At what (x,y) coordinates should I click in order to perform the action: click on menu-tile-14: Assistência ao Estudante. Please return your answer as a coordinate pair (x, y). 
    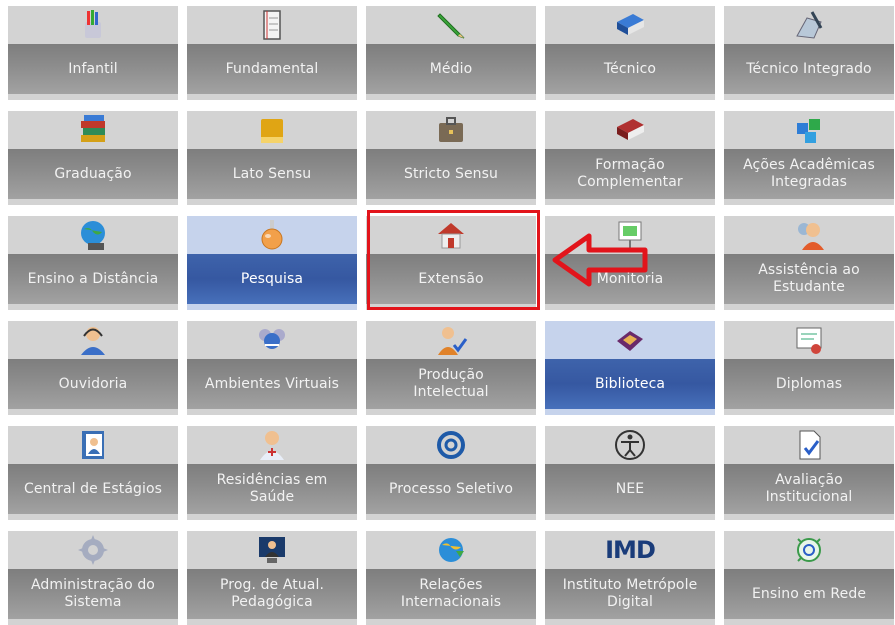
    Looking at the image, I should click on (809, 263).